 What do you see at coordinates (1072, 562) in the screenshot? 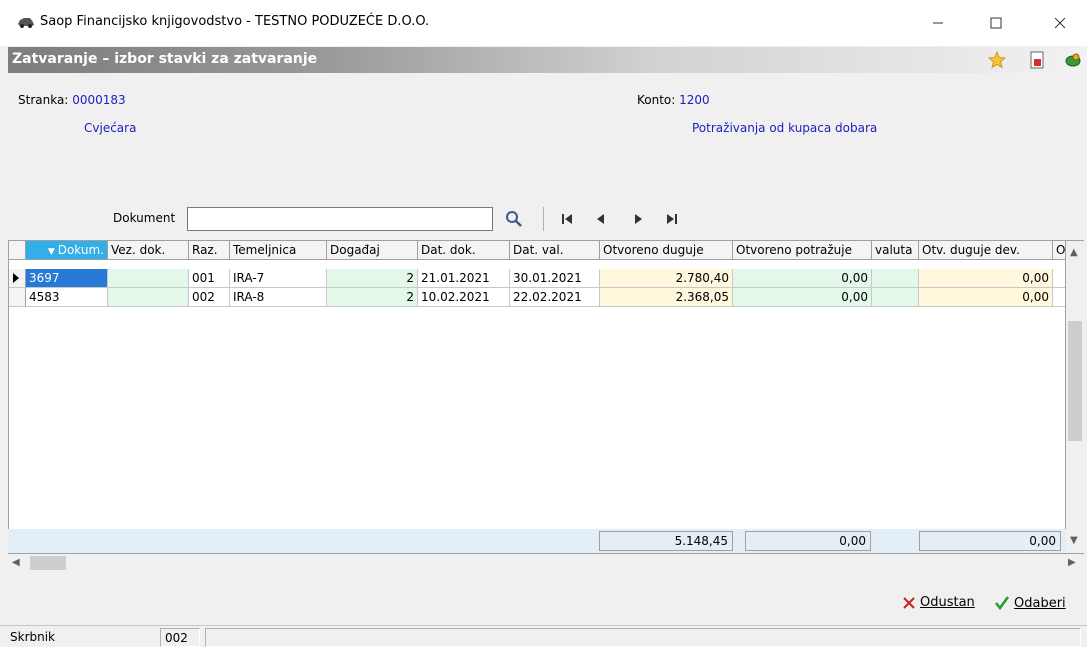
I see `scroll-right-icon: ▶` at bounding box center [1072, 562].